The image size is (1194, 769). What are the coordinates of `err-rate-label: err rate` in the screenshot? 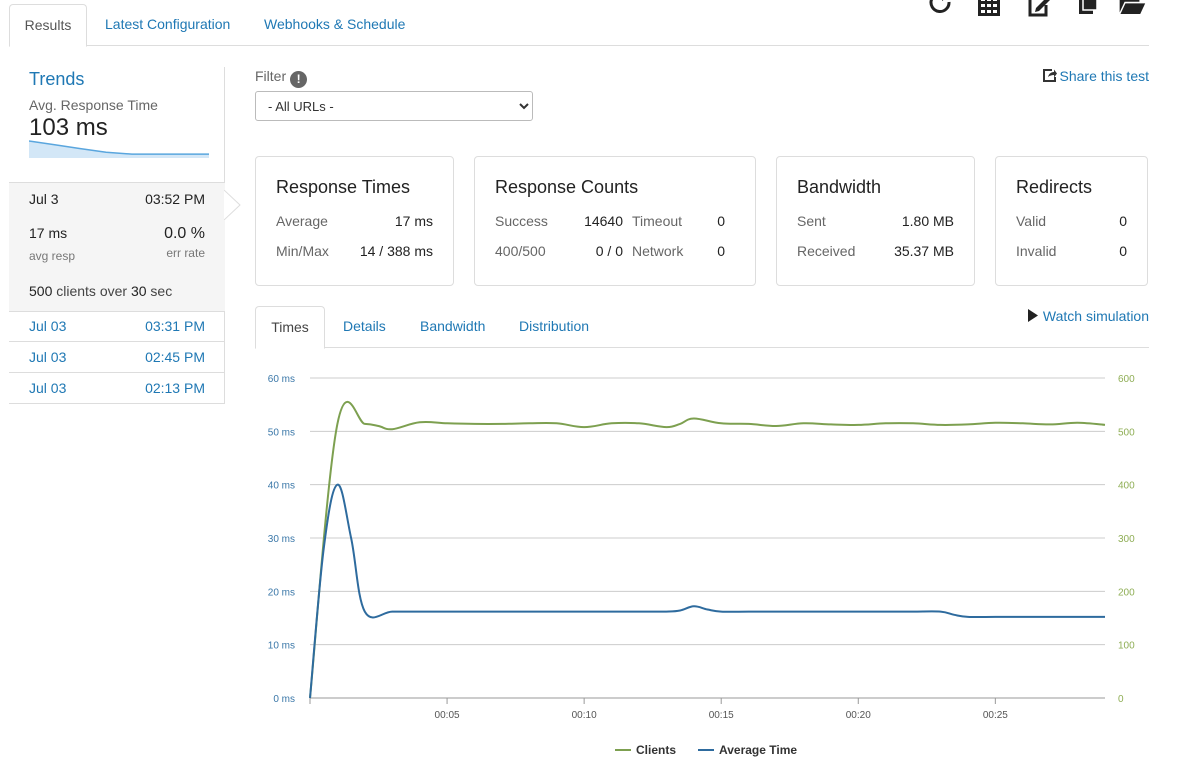 It's located at (185, 253).